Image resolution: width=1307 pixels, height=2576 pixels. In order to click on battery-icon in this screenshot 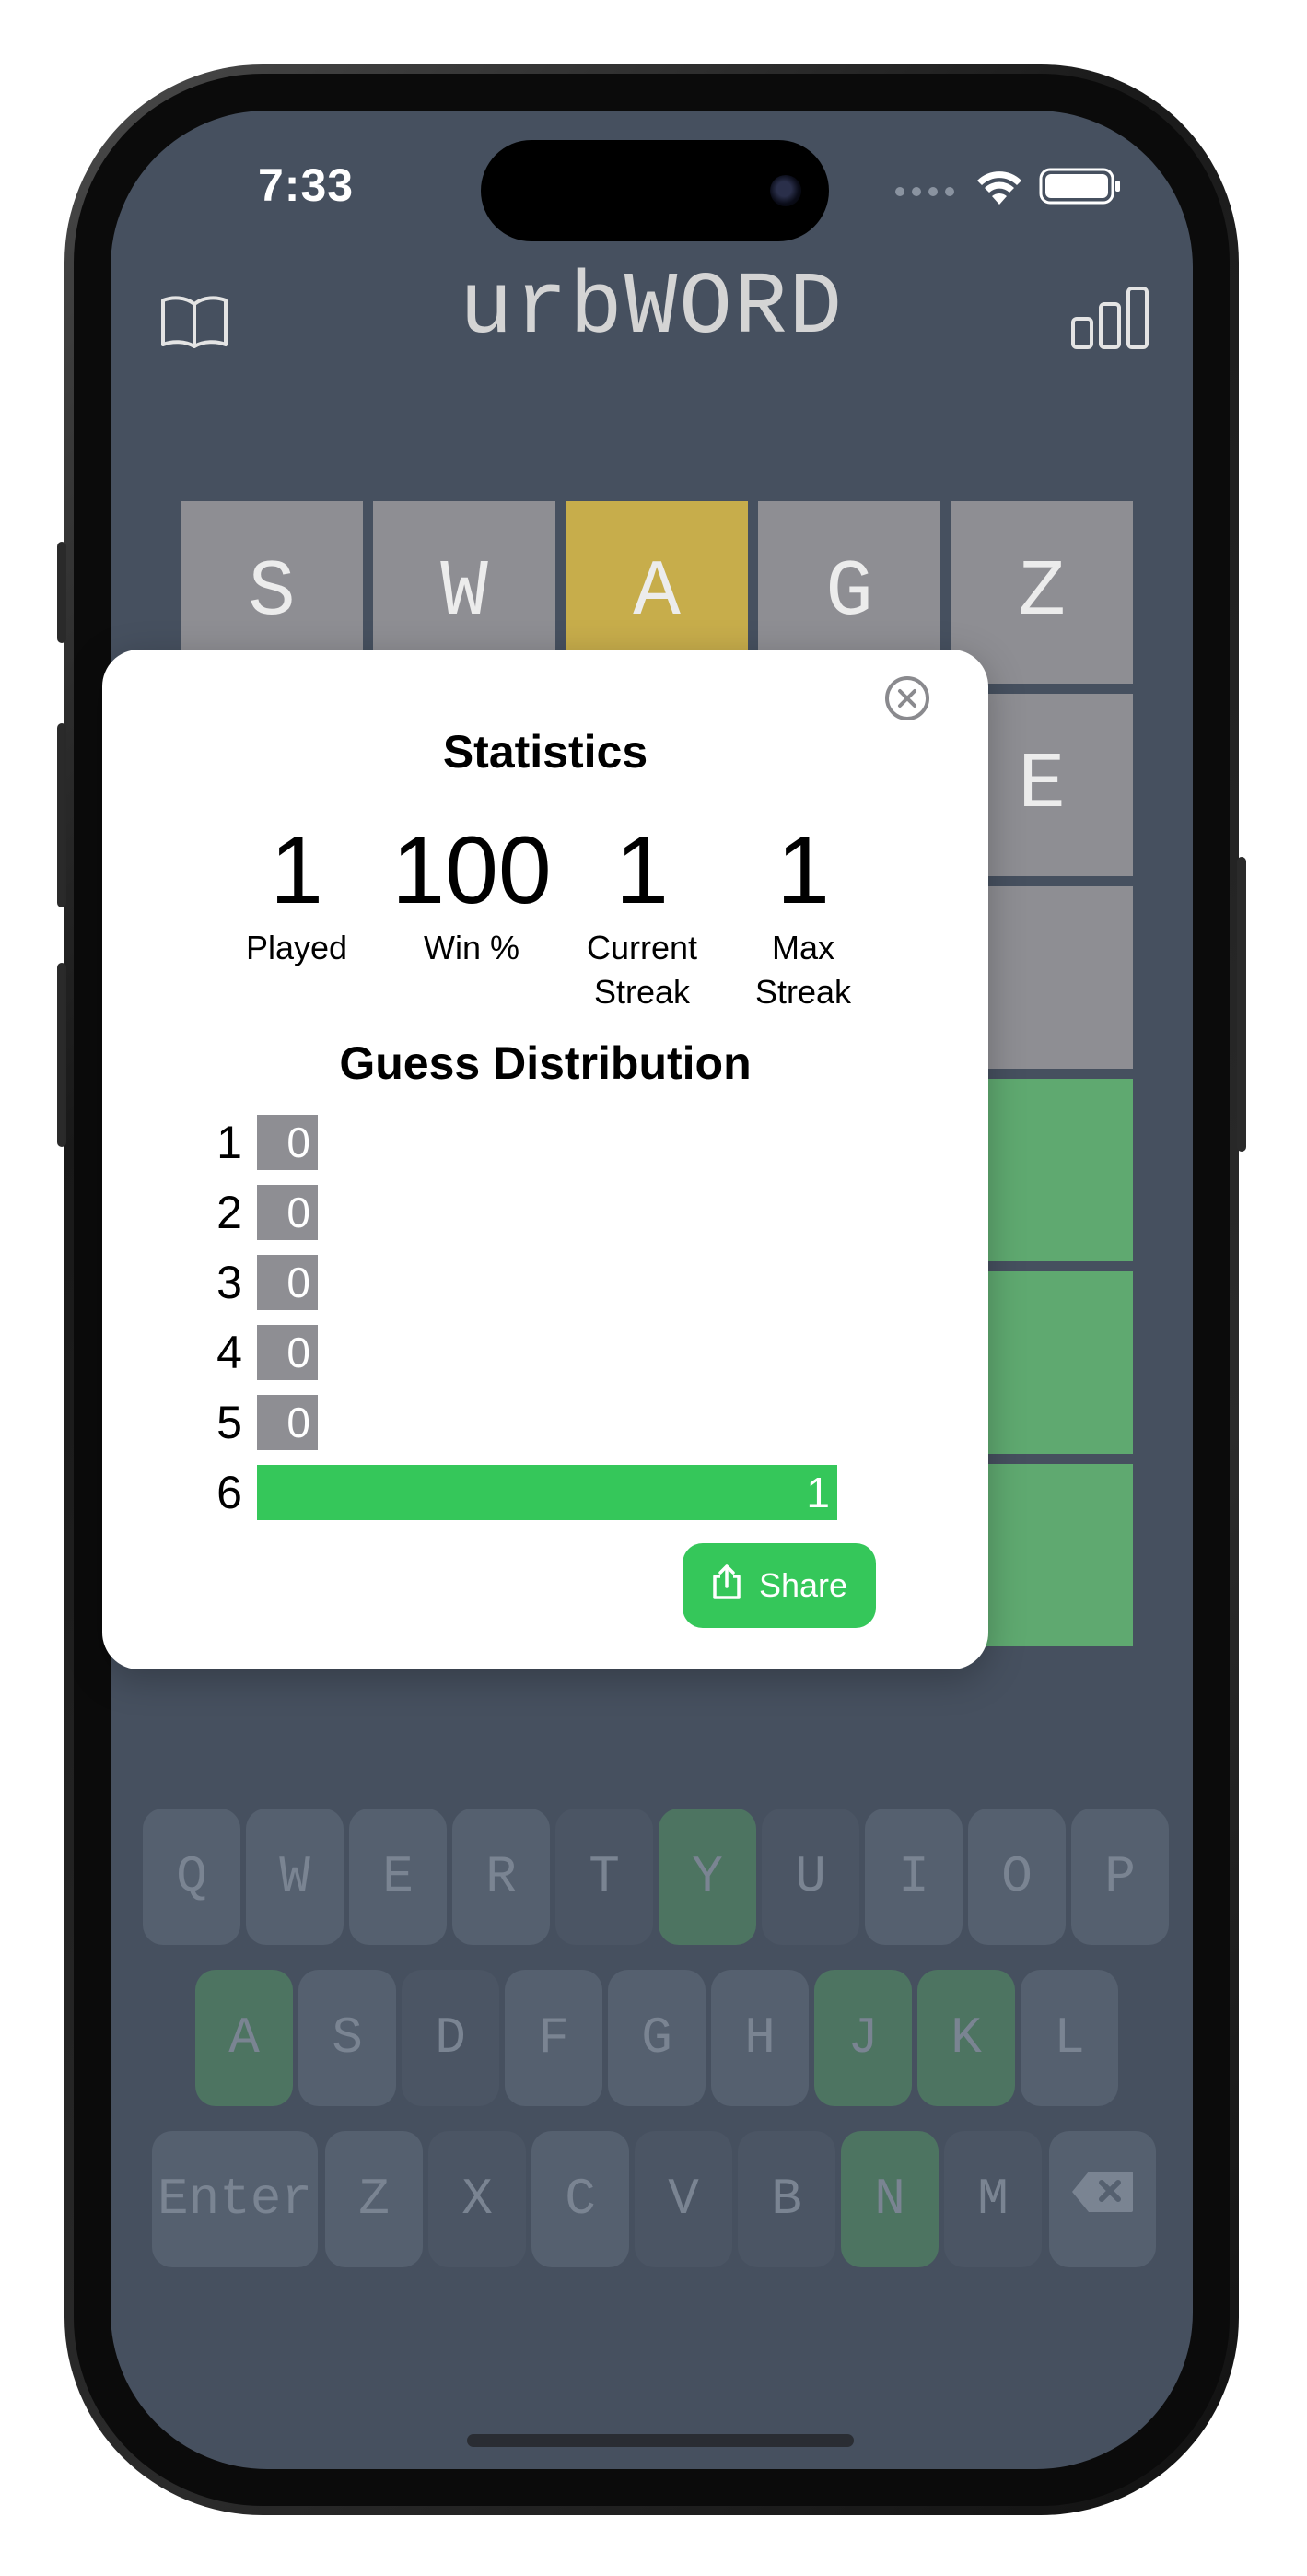, I will do `click(1079, 186)`.